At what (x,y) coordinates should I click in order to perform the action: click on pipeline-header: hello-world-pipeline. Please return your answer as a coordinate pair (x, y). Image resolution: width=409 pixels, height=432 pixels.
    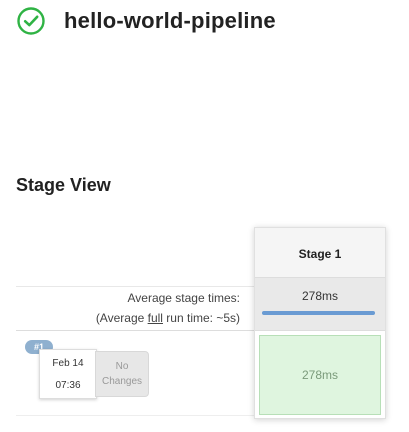
    Looking at the image, I should click on (146, 21).